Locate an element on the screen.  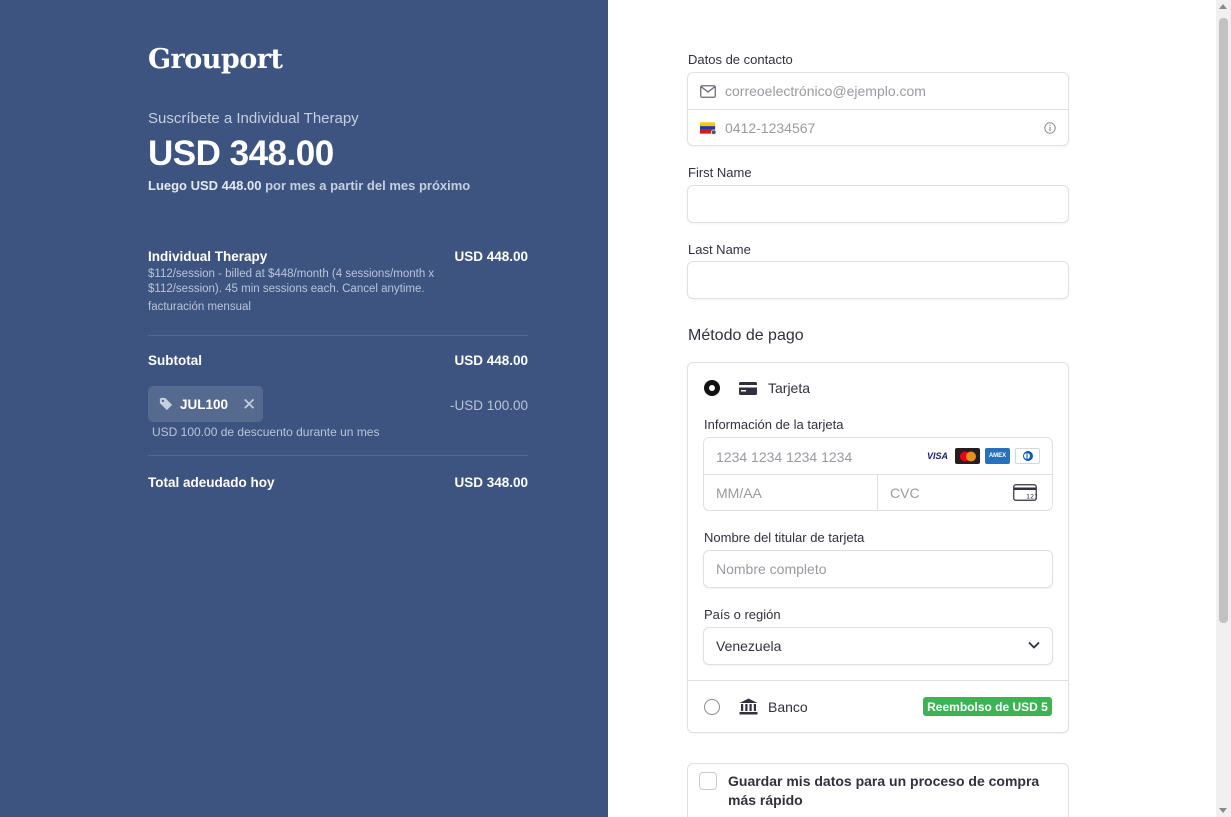
email-placeholder: correoelectrónico@ejemplo.com is located at coordinates (825, 91).